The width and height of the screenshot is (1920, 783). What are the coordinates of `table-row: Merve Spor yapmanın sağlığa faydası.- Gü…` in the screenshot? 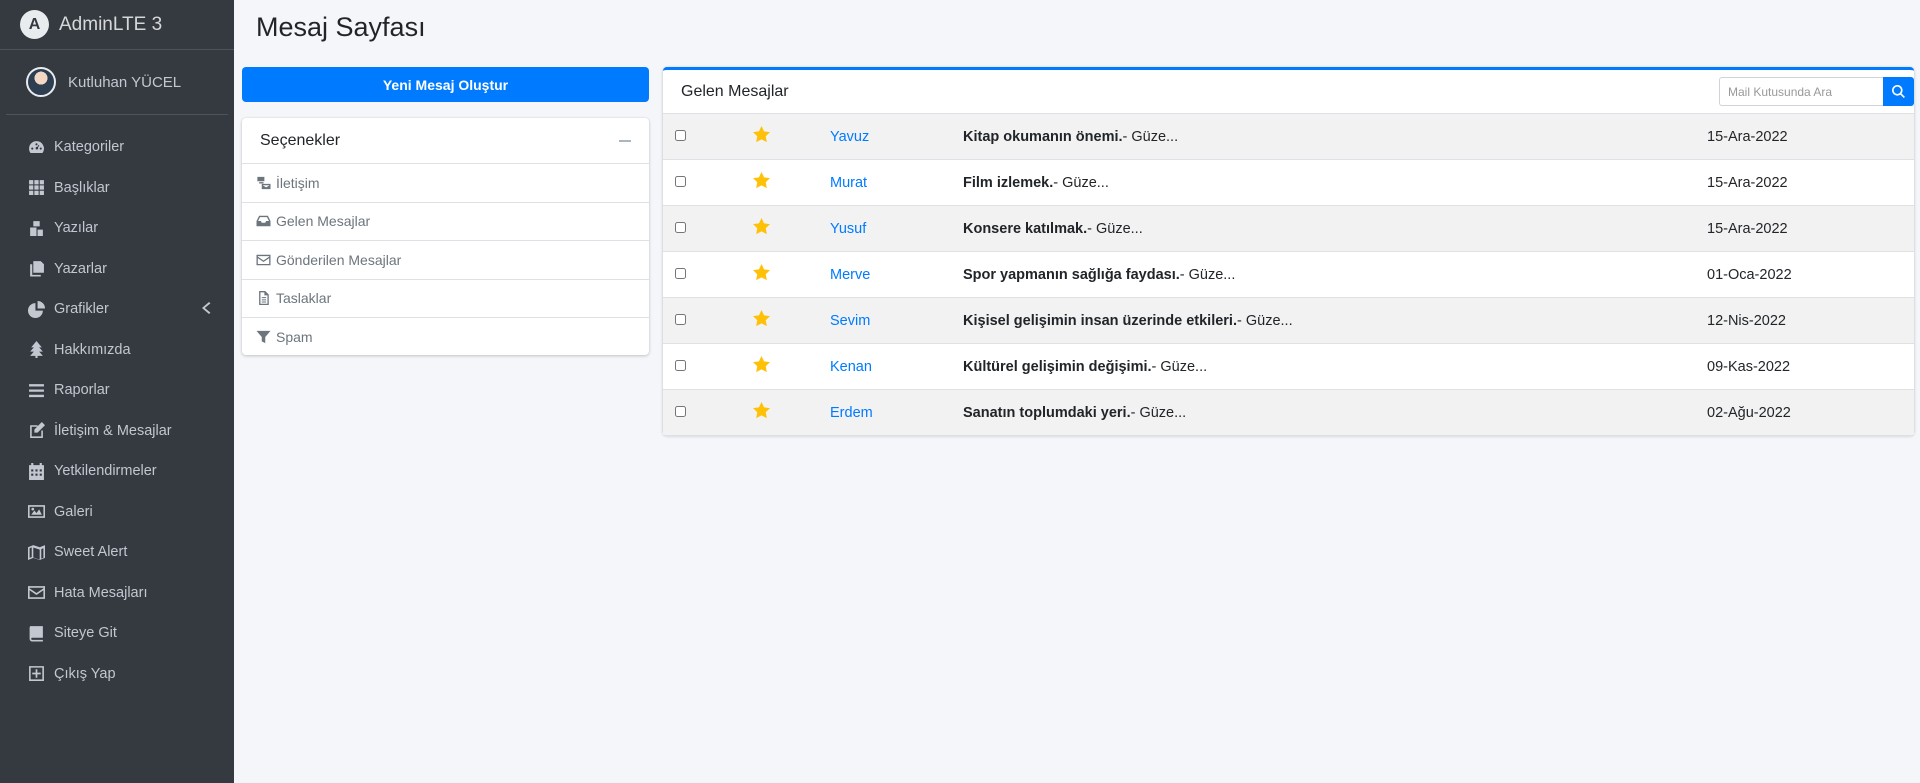 It's located at (1288, 275).